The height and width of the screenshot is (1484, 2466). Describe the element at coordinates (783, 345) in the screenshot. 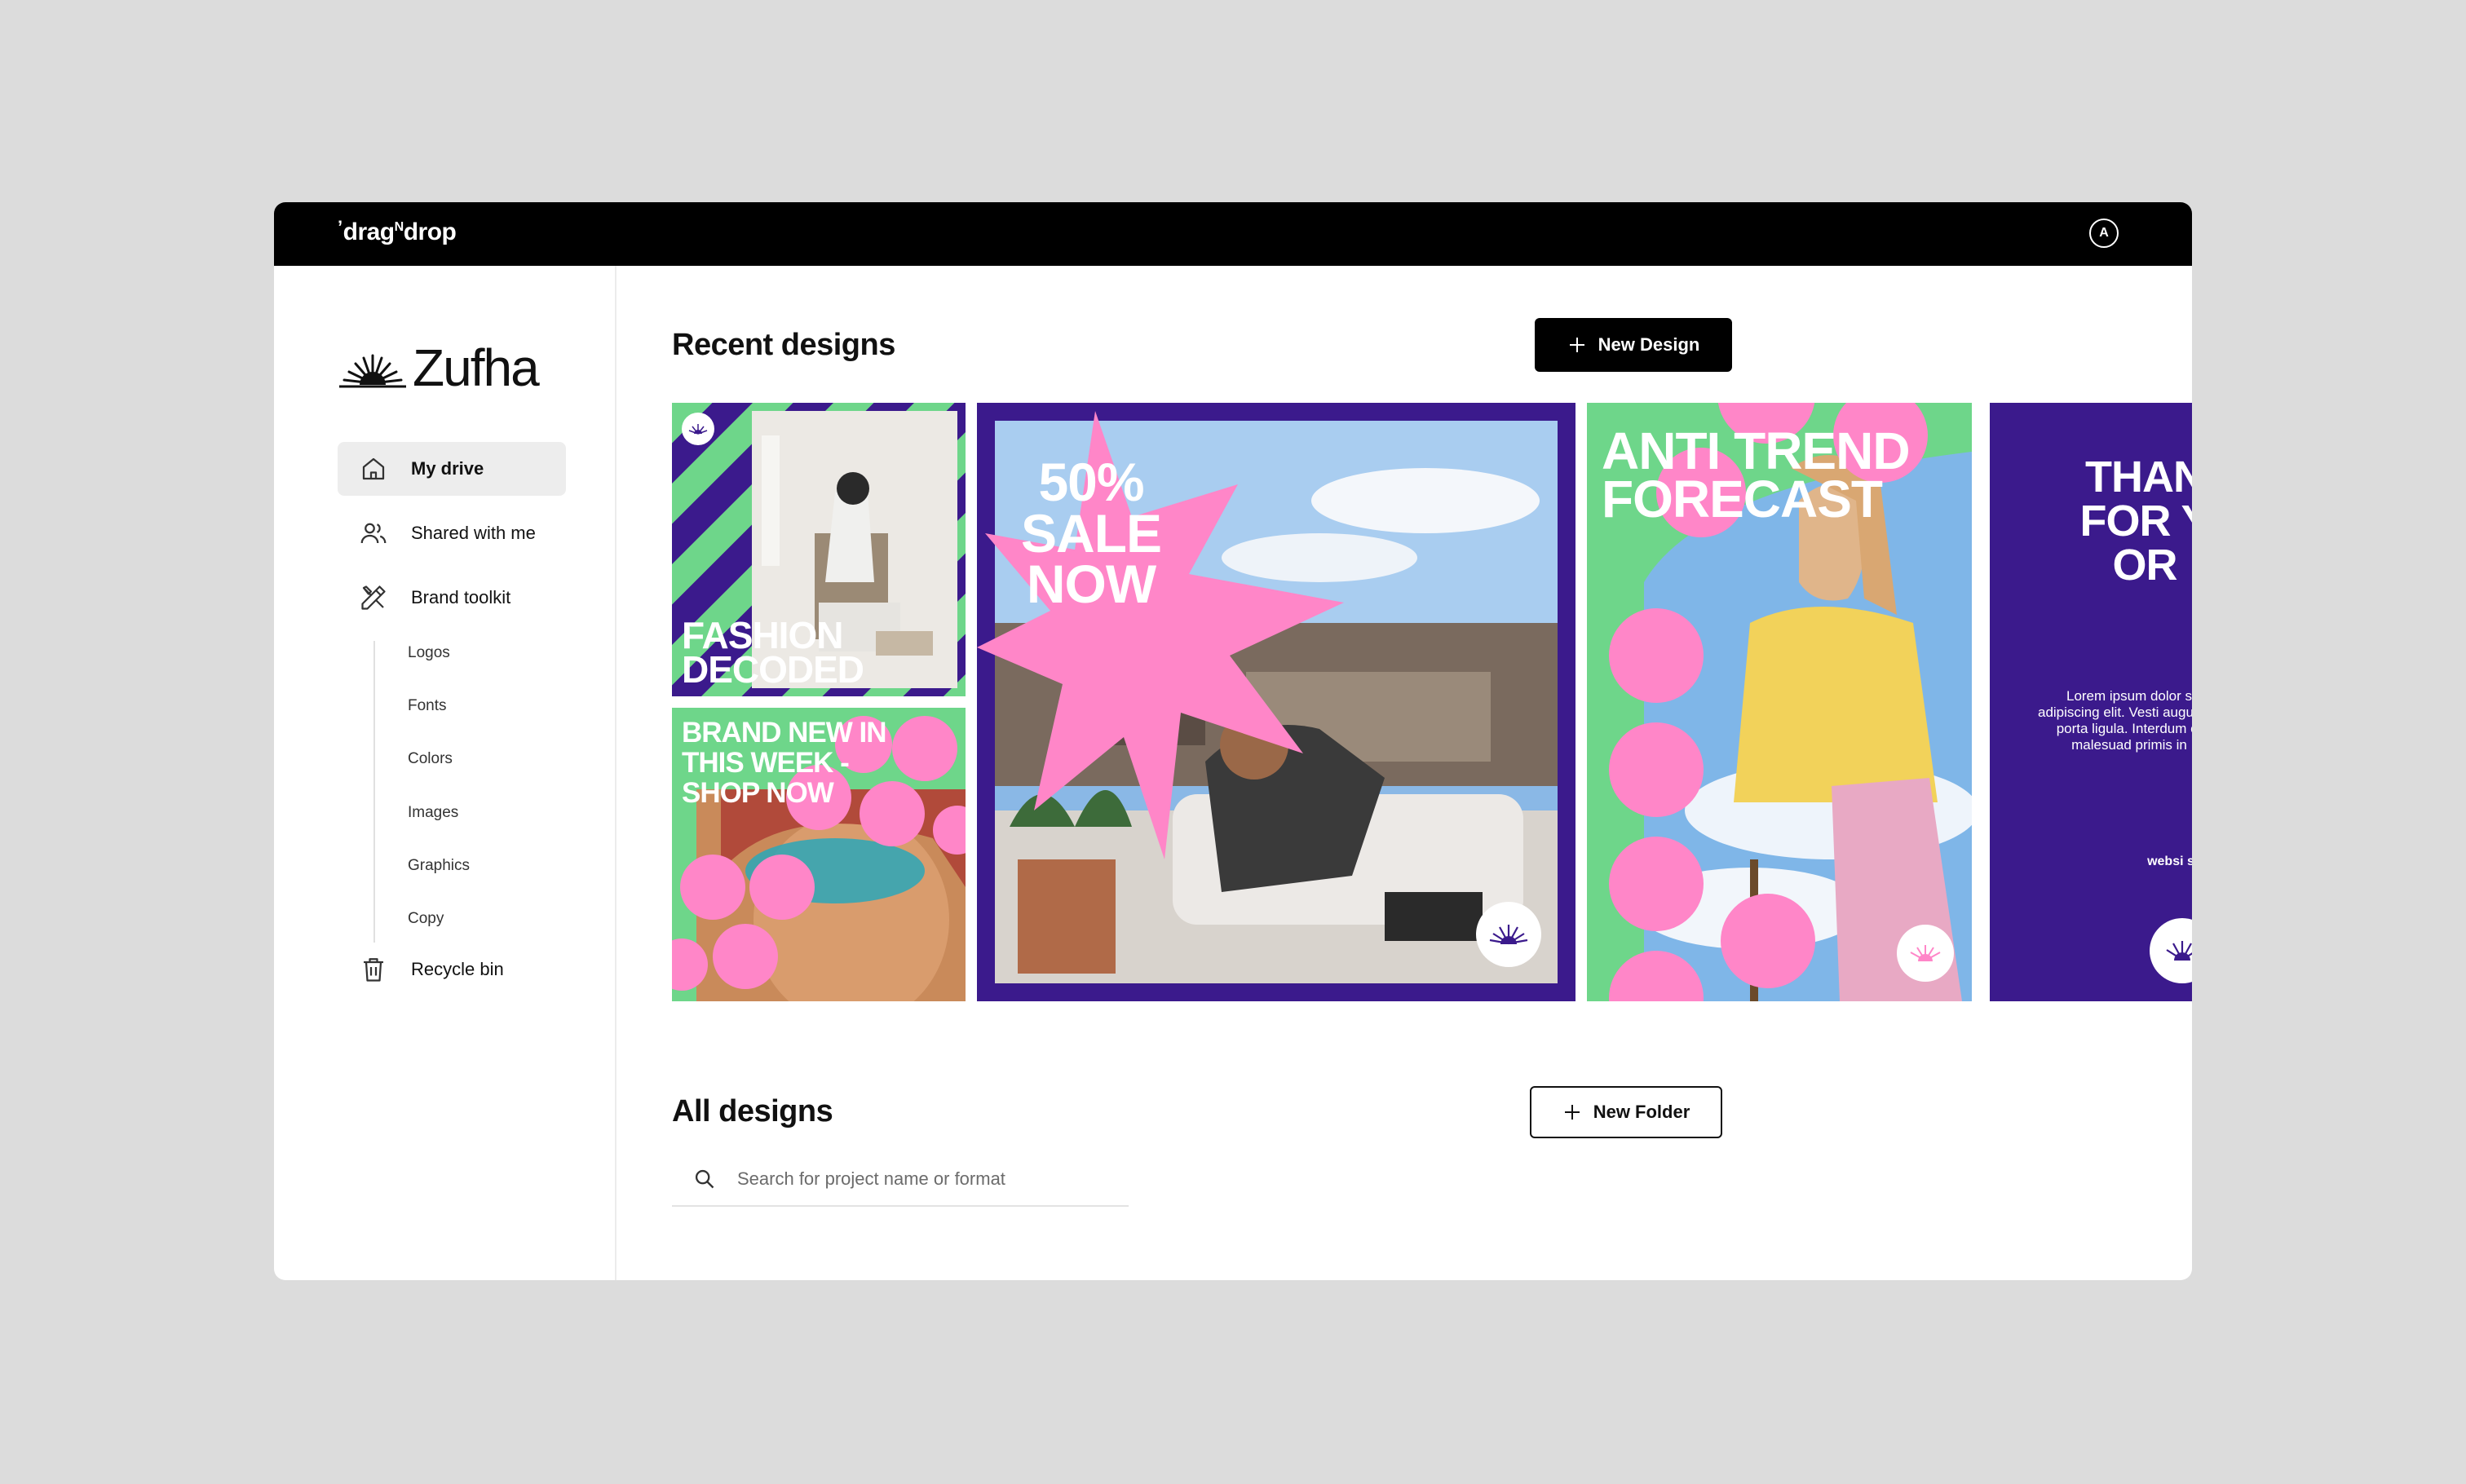

I see `recent-designs-title: Recent designs` at that location.